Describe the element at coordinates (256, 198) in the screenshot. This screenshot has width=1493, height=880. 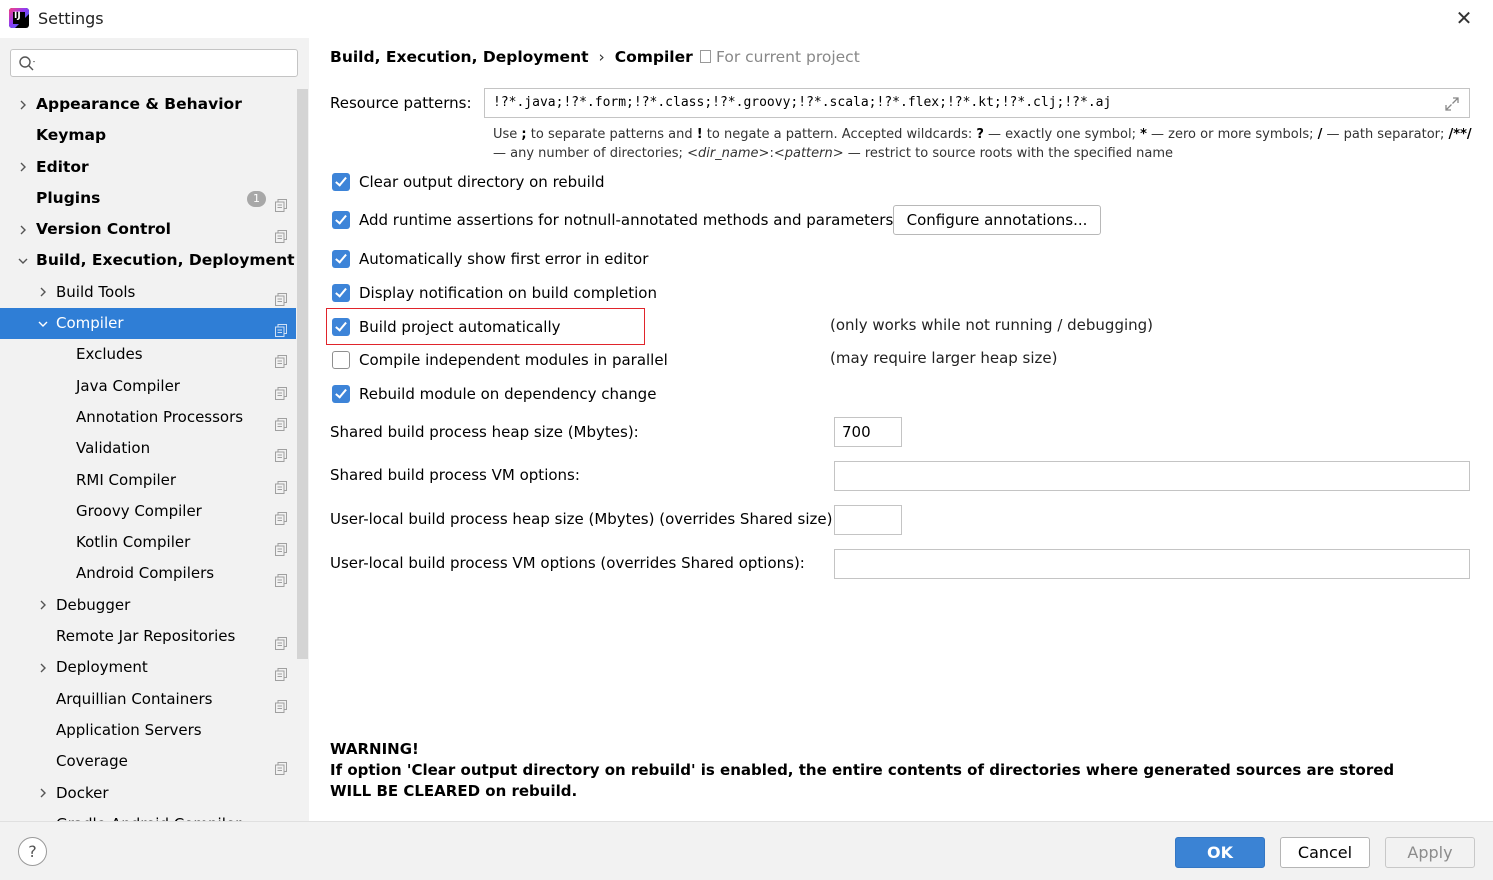
I see `update-count-badge: 1` at that location.